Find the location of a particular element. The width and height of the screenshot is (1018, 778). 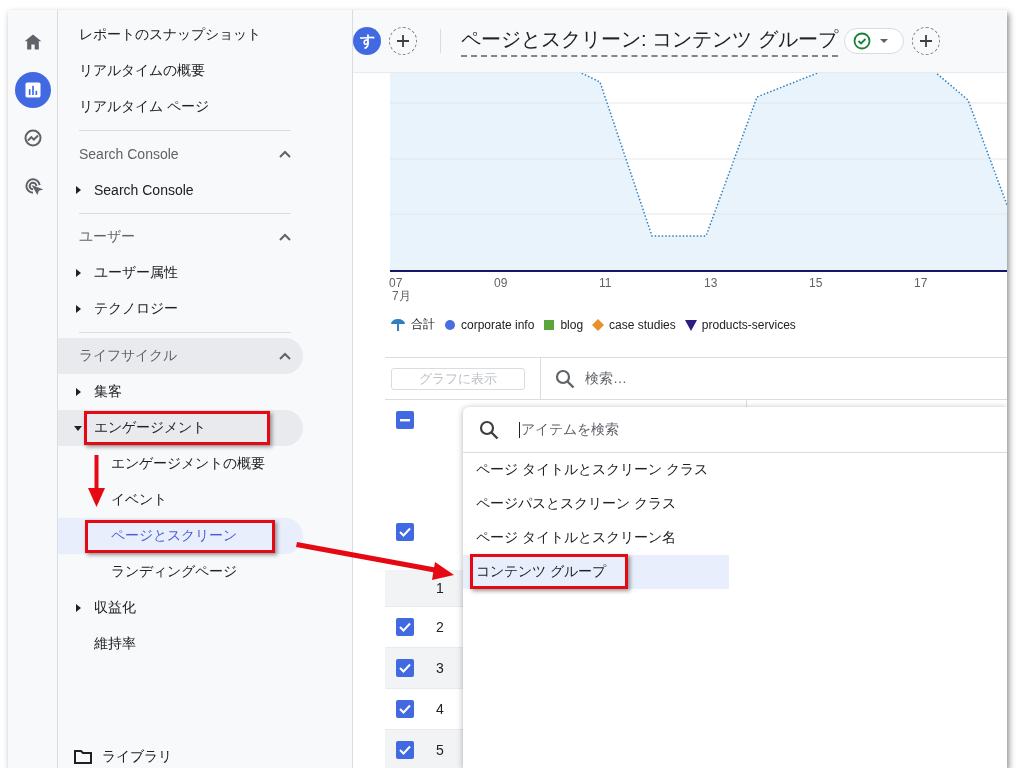

nav-item: 維持率 is located at coordinates (180, 644).